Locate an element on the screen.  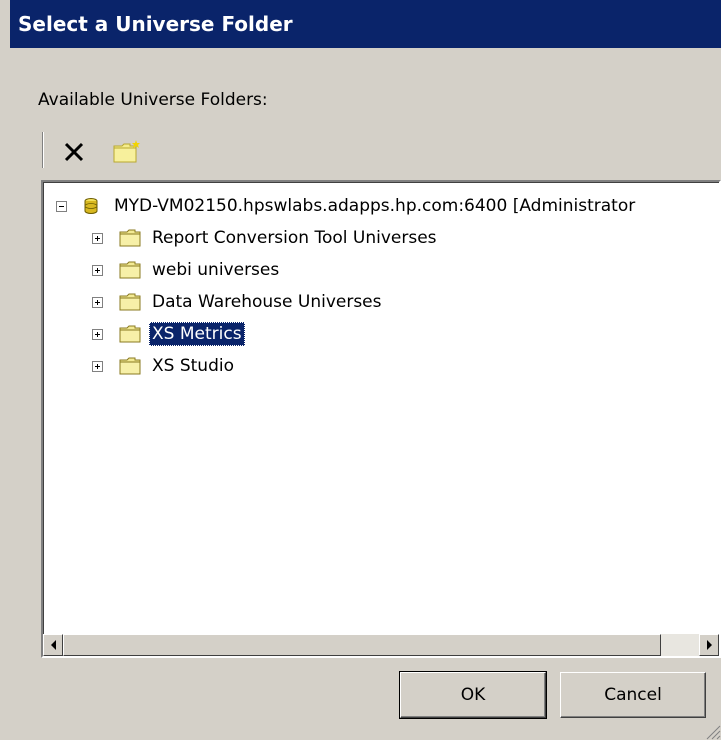
dialog-title: Select a Universe Folder is located at coordinates (365, 24).